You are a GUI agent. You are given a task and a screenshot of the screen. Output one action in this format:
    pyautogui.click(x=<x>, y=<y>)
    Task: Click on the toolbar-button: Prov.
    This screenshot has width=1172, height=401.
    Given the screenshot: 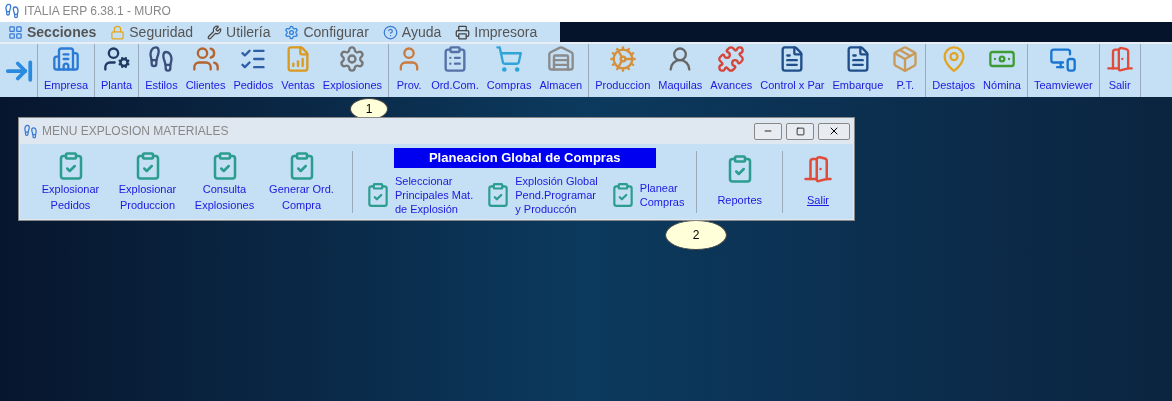 What is the action you would take?
    pyautogui.click(x=409, y=70)
    